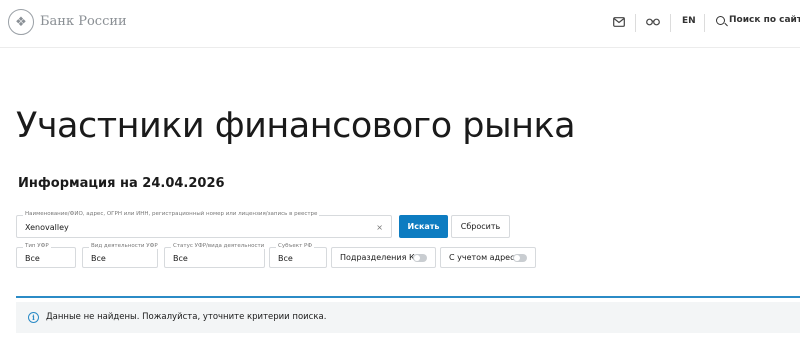 The image size is (800, 353). What do you see at coordinates (296, 126) in the screenshot?
I see `page-title: Участники финансового рынка` at bounding box center [296, 126].